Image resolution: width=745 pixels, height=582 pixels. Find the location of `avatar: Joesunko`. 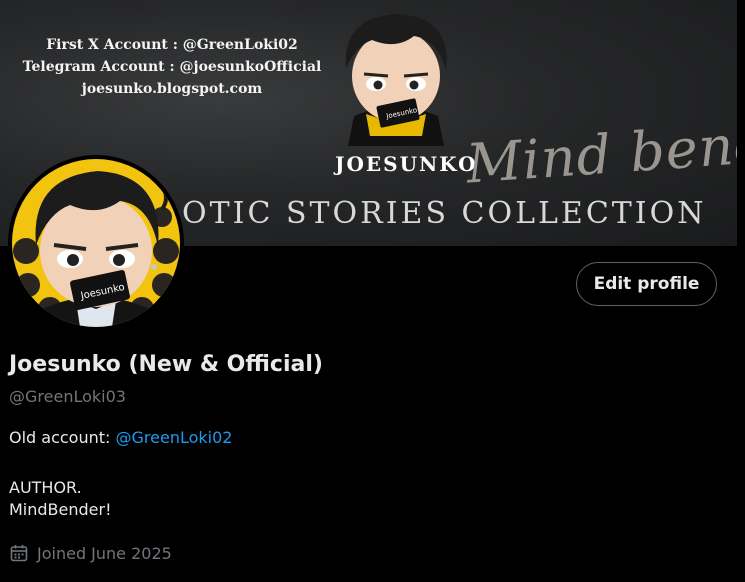

avatar: Joesunko is located at coordinates (96, 243).